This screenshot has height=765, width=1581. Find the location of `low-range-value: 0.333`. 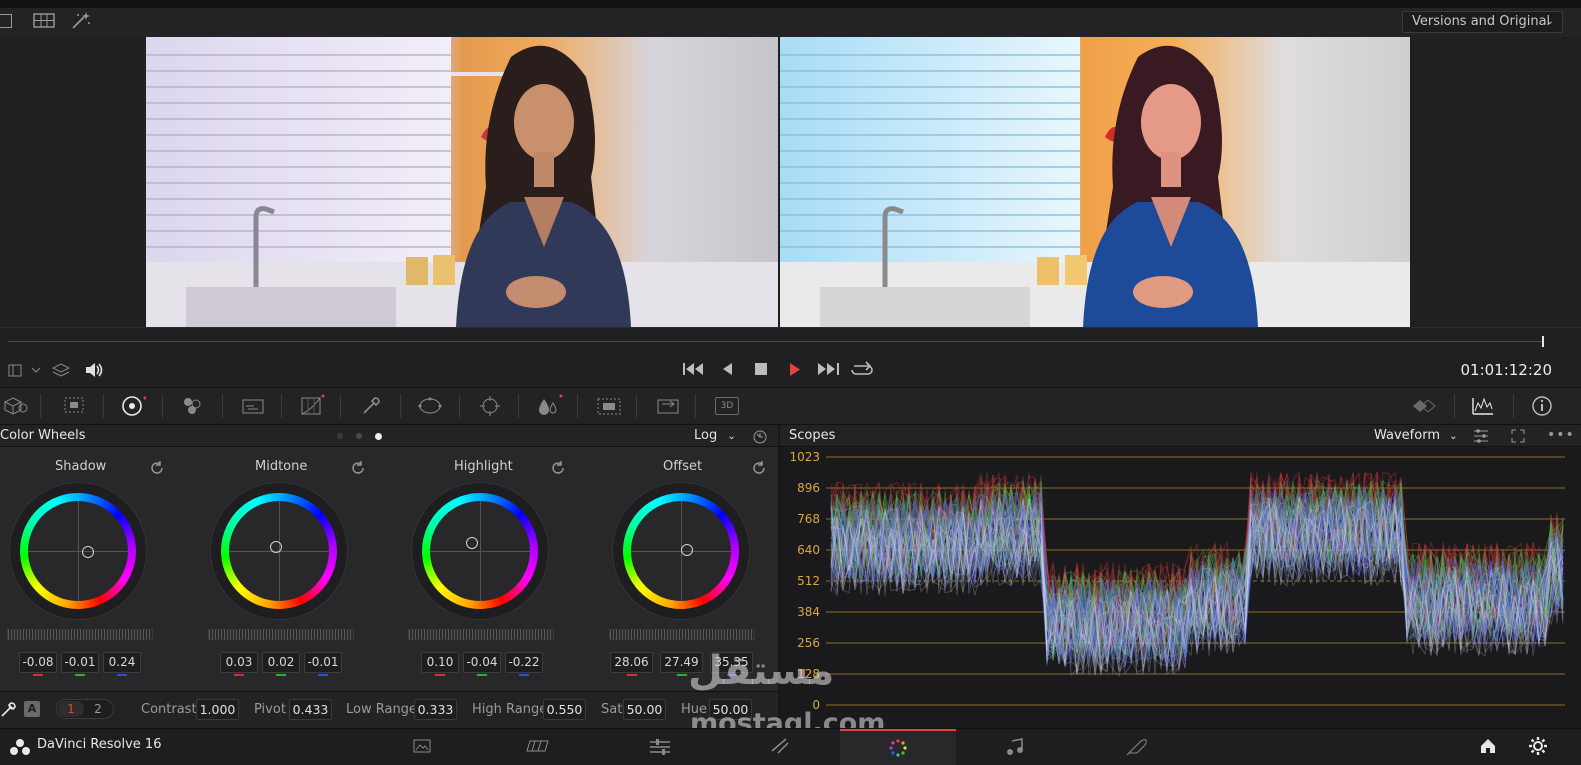

low-range-value: 0.333 is located at coordinates (435, 709).